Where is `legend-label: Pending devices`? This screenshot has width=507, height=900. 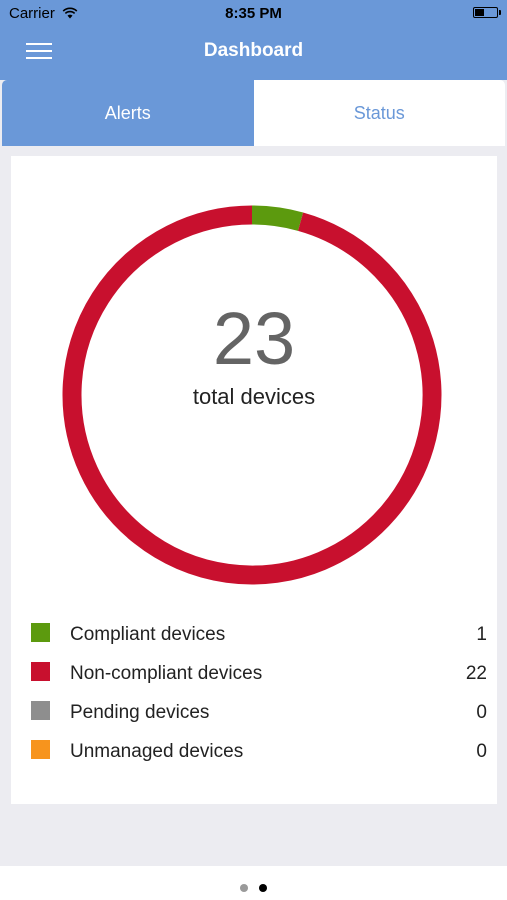 legend-label: Pending devices is located at coordinates (140, 712).